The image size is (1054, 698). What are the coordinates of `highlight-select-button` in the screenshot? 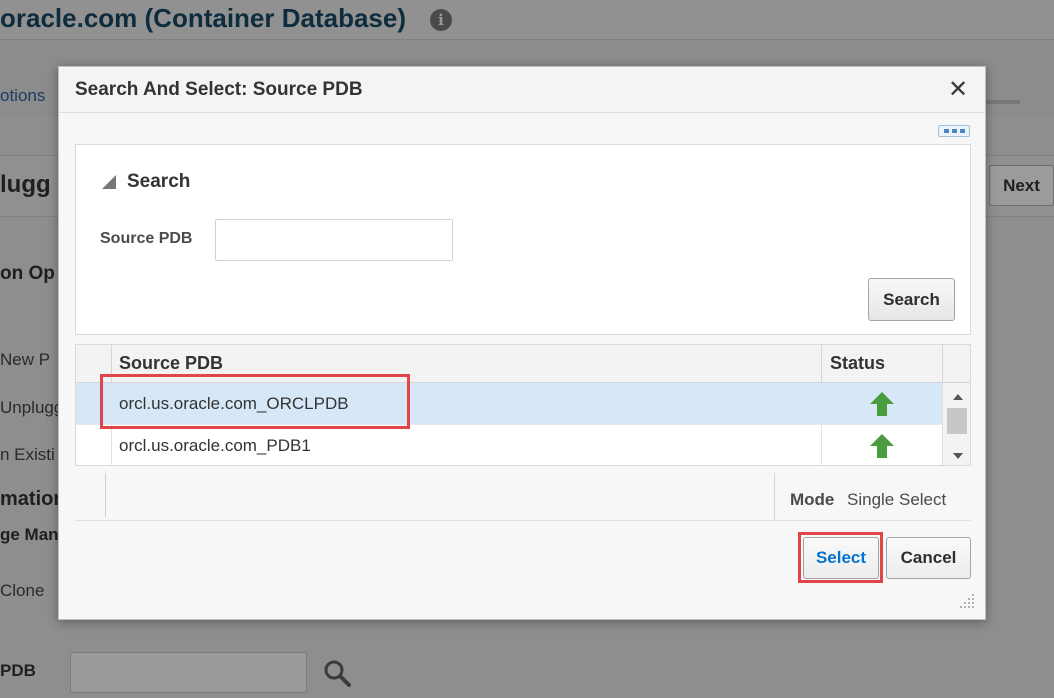 It's located at (840, 557).